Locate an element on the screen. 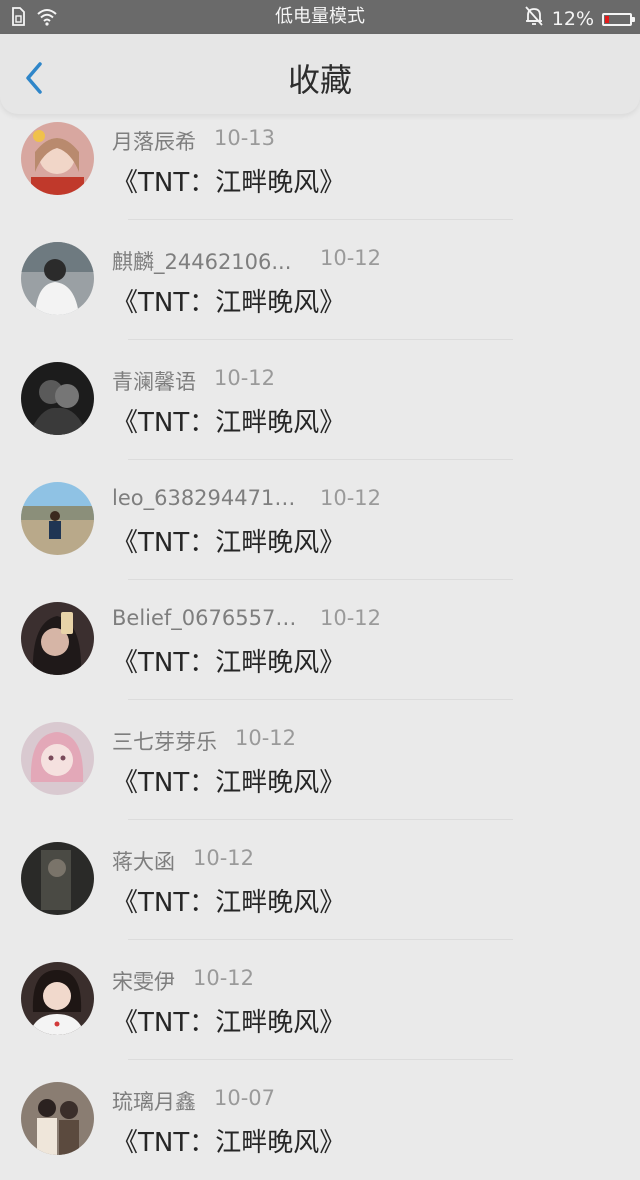 The height and width of the screenshot is (1180, 640). username: 蒋大函 is located at coordinates (143, 861).